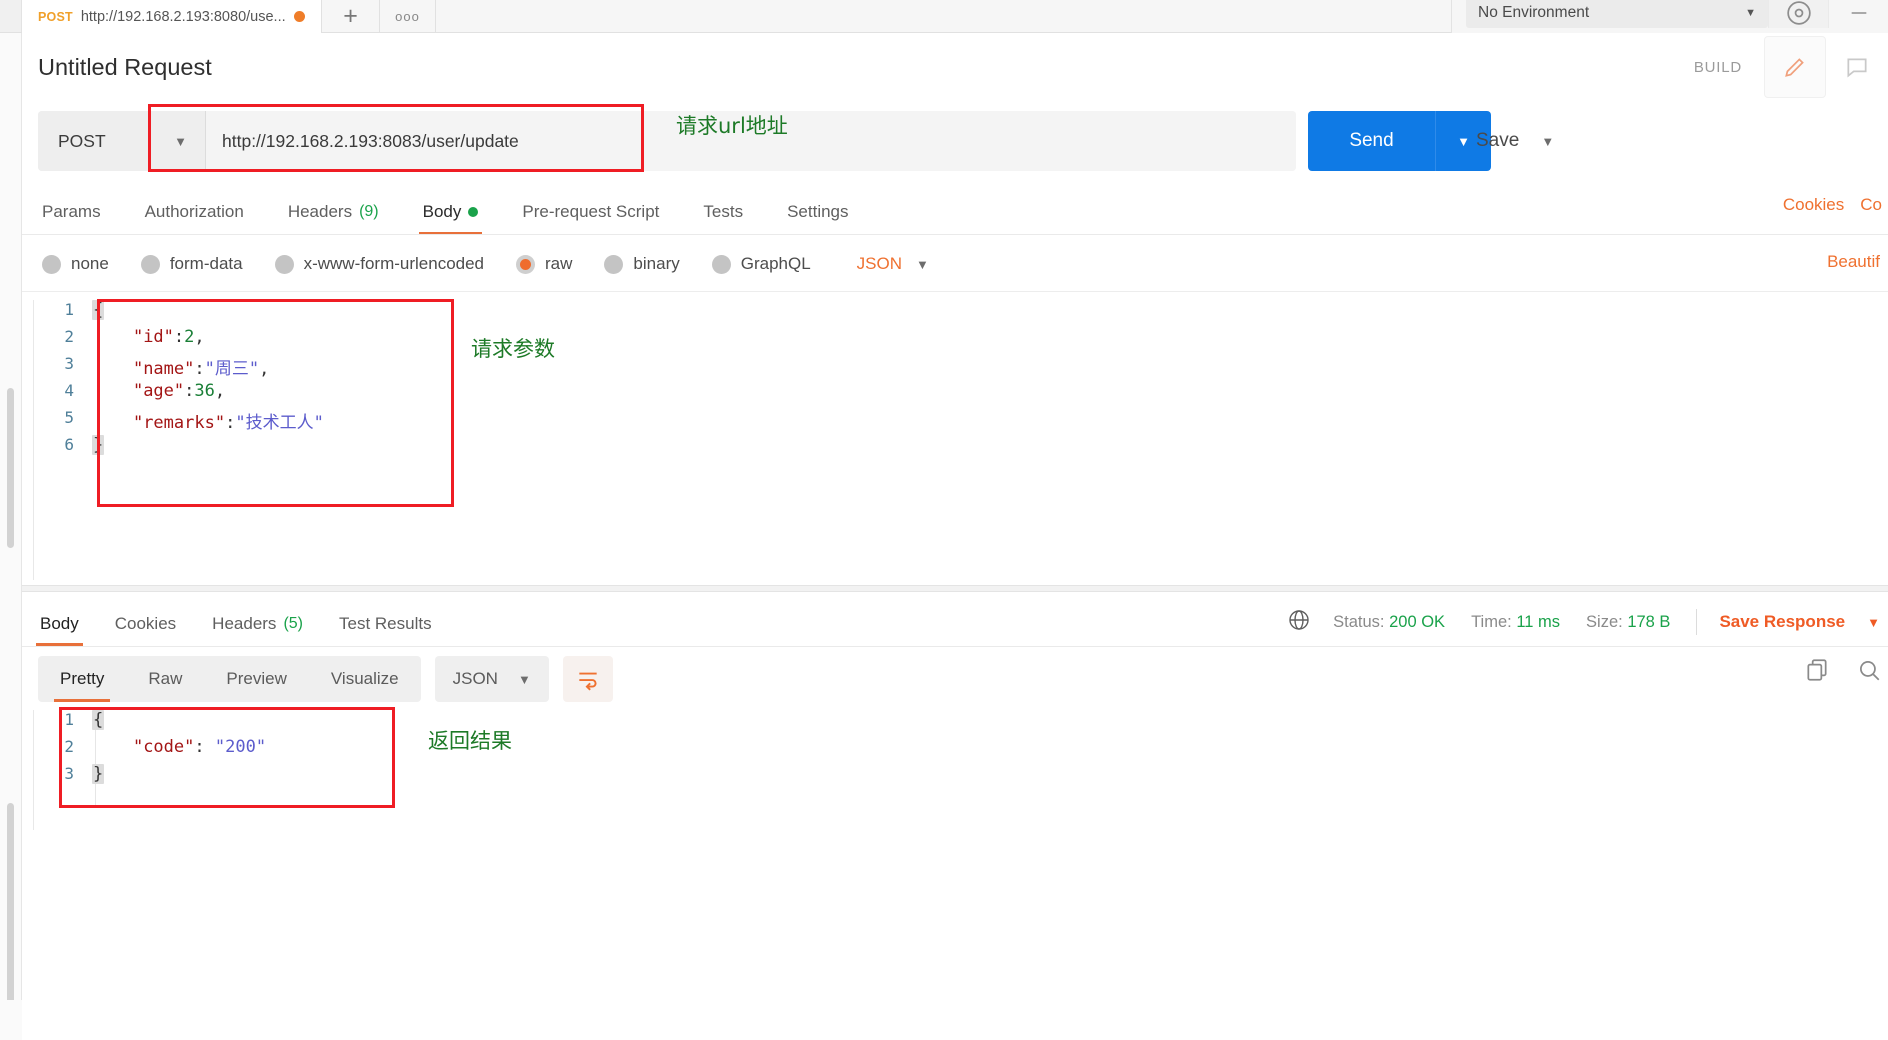  I want to click on body-type-raw: raw, so click(544, 264).